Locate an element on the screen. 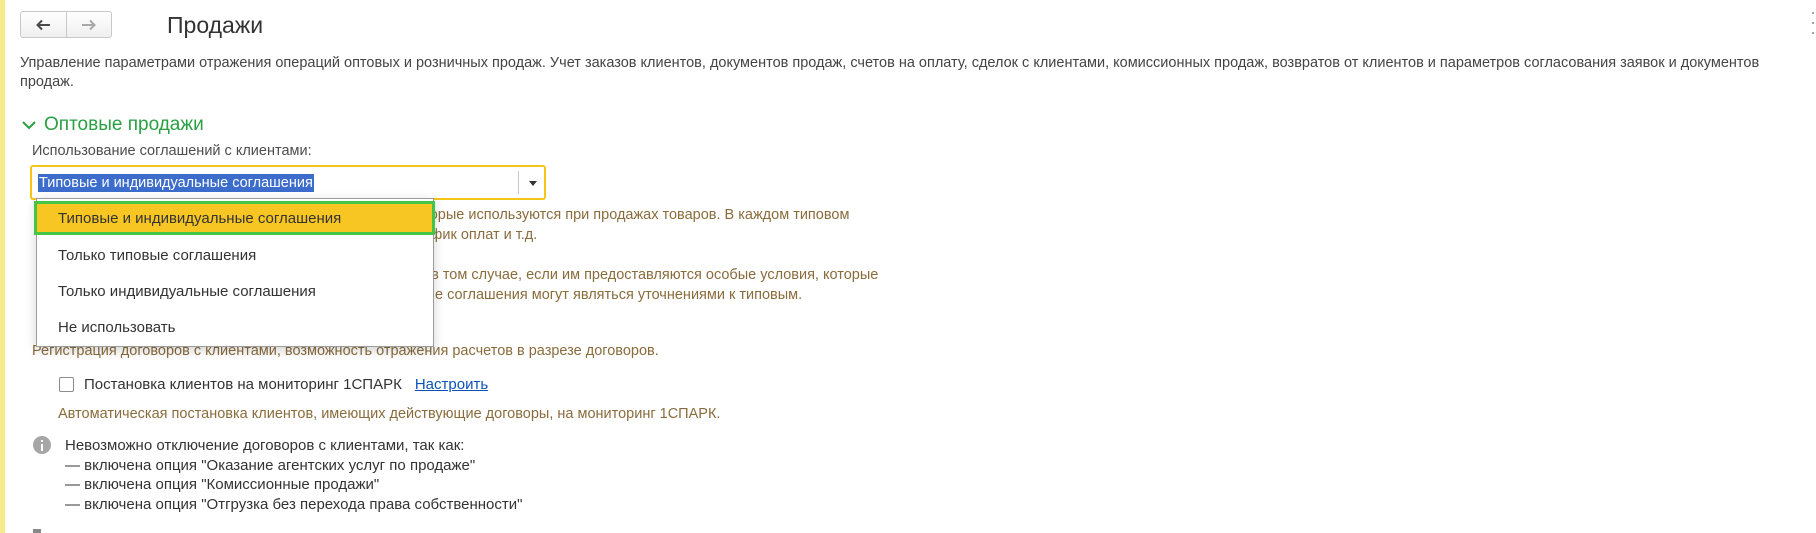 This screenshot has height=533, width=1816. dropdown-arrow-icon is located at coordinates (533, 183).